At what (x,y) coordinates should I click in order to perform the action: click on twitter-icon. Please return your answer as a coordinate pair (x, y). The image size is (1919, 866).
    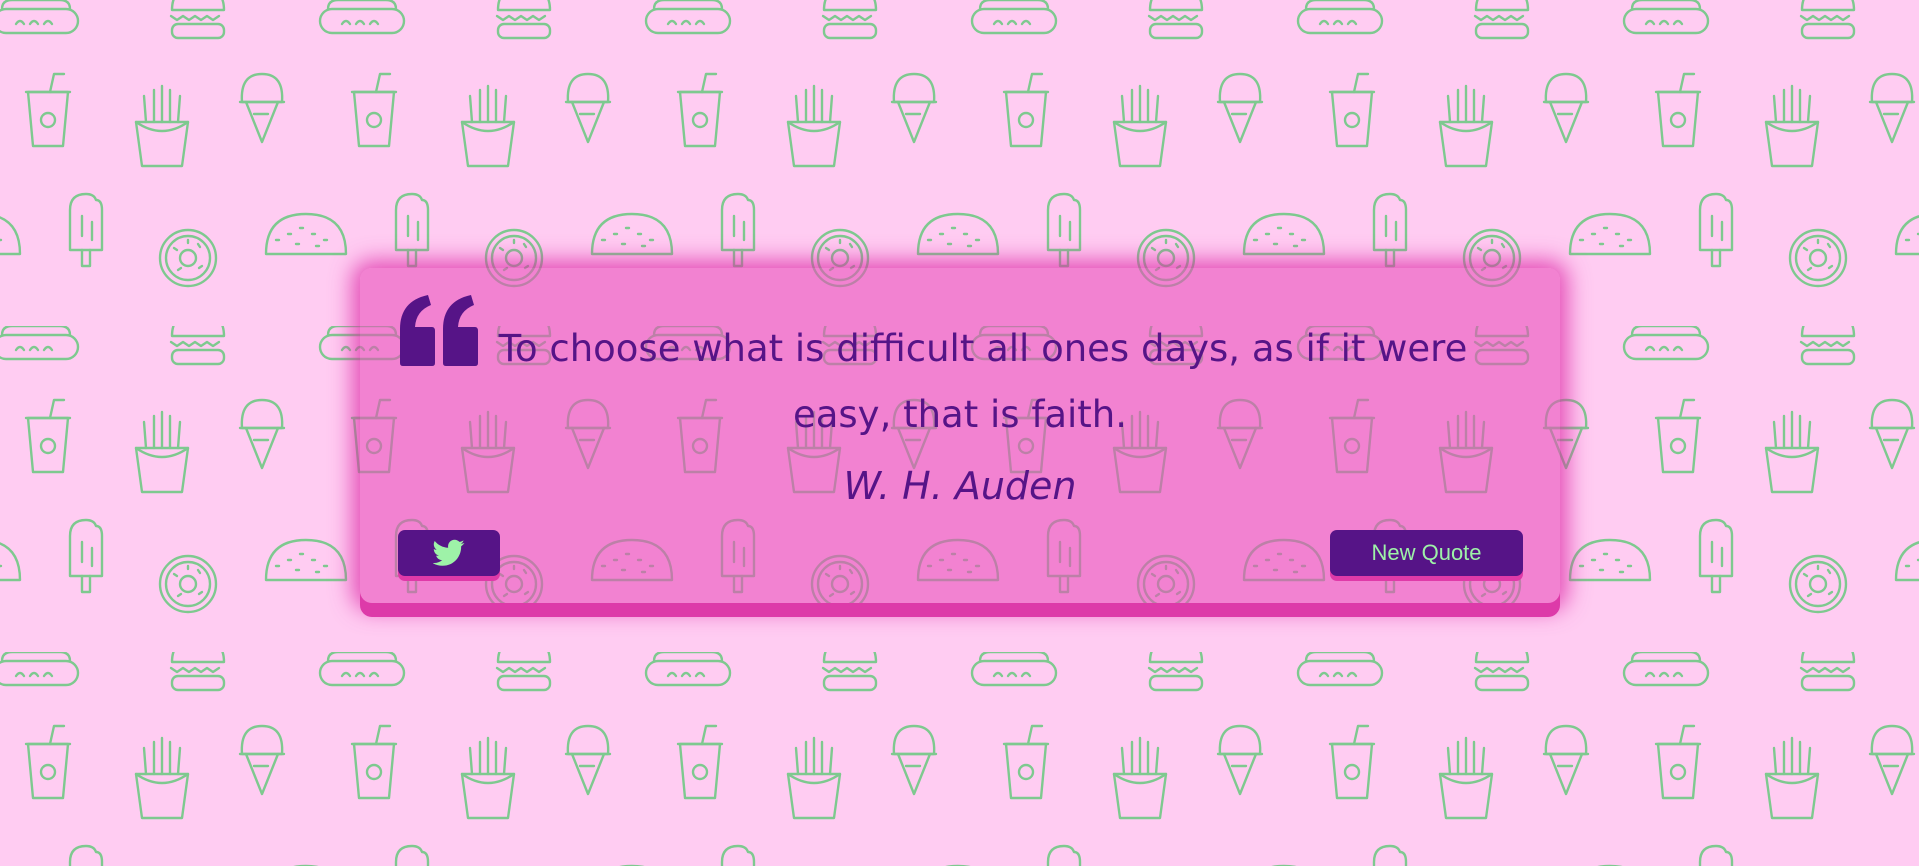
    Looking at the image, I should click on (449, 552).